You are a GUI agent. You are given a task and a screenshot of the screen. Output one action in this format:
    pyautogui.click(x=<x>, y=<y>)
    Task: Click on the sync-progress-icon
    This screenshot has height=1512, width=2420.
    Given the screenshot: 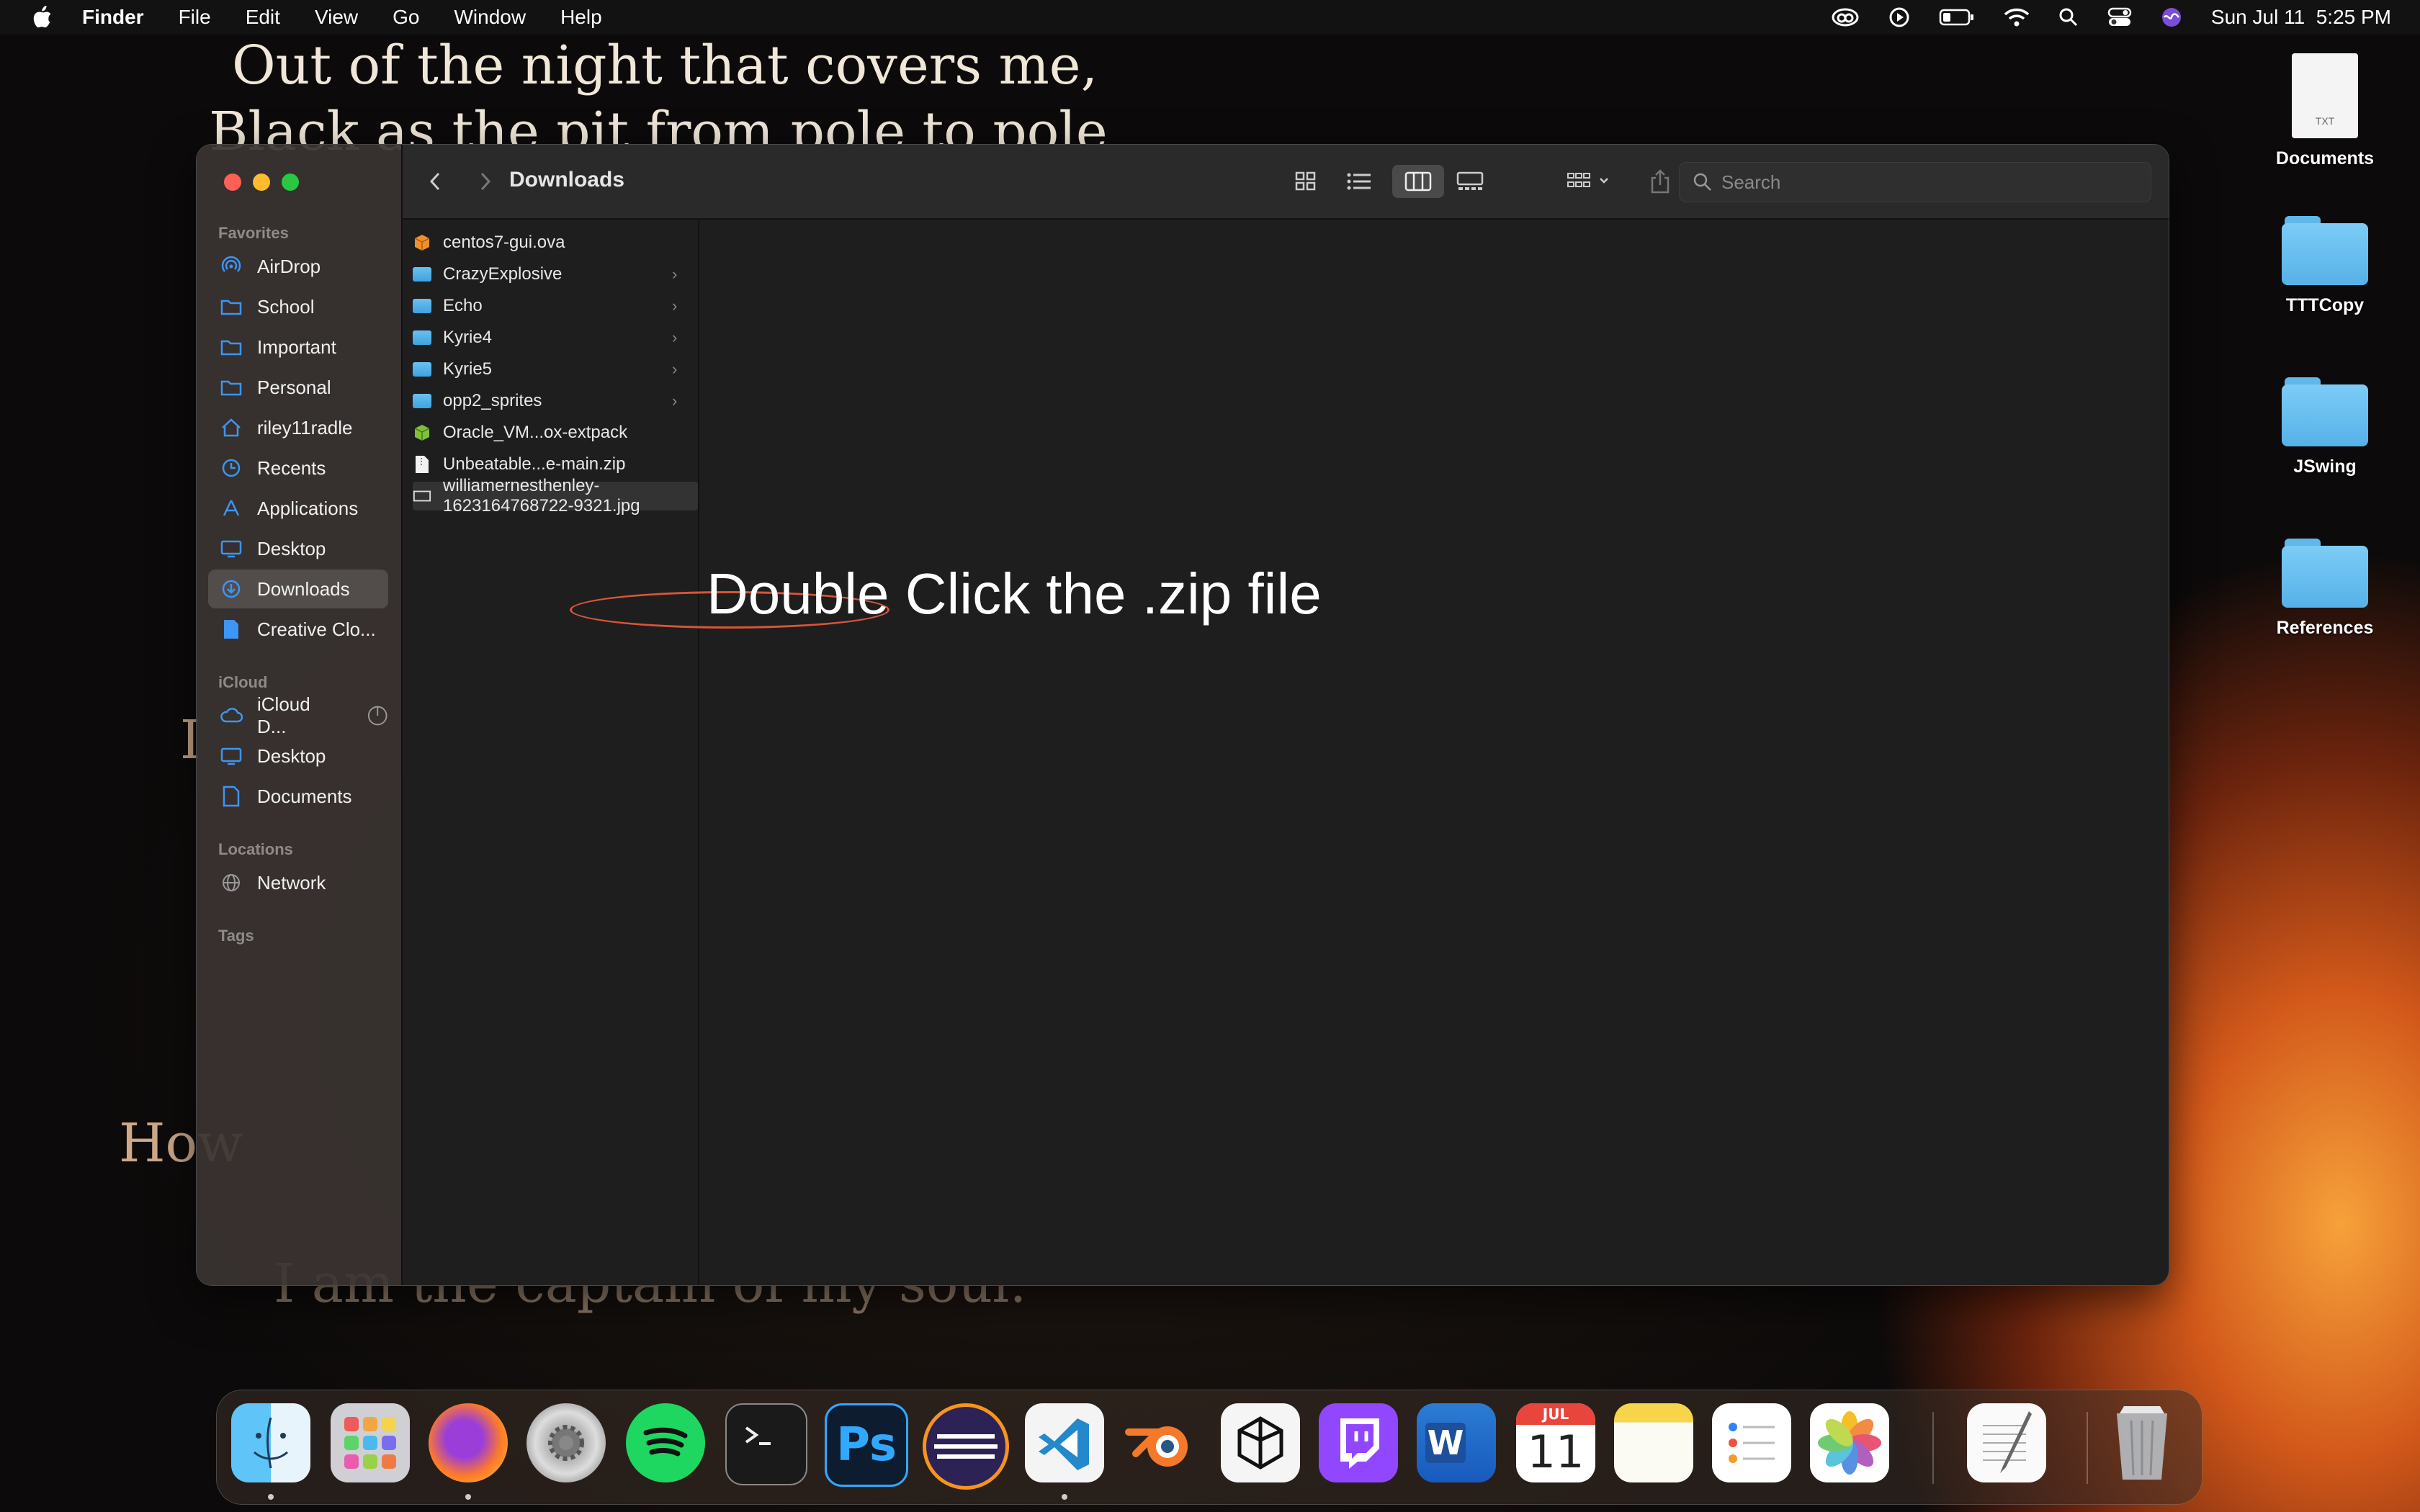 What is the action you would take?
    pyautogui.click(x=377, y=716)
    